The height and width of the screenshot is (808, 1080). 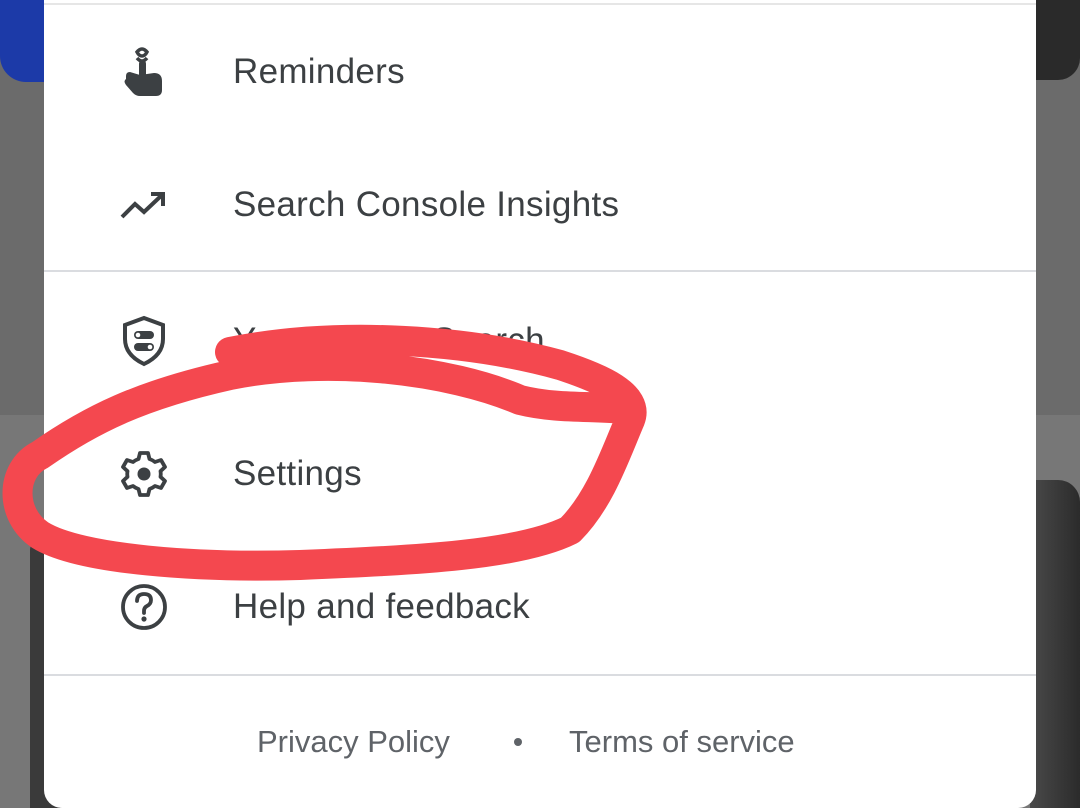 I want to click on gear-icon, so click(x=144, y=474).